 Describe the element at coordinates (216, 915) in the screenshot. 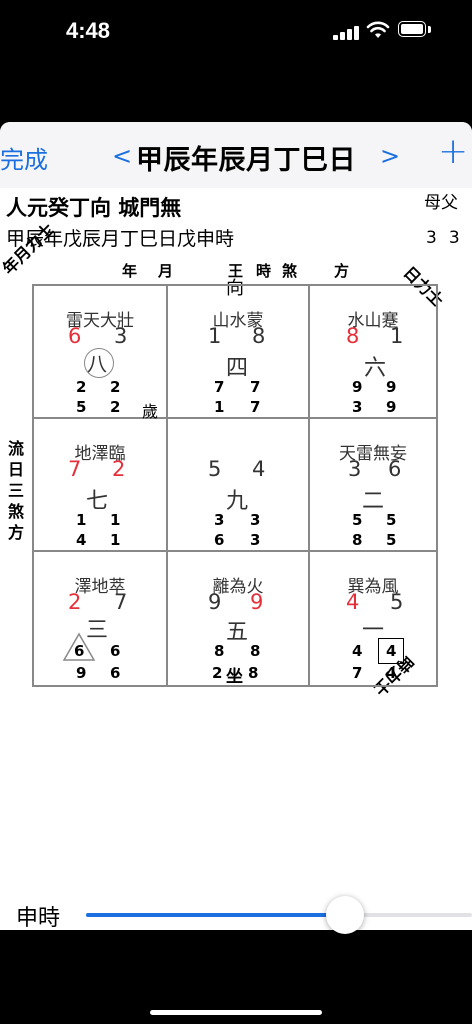

I see `hour-slider-fill` at that location.